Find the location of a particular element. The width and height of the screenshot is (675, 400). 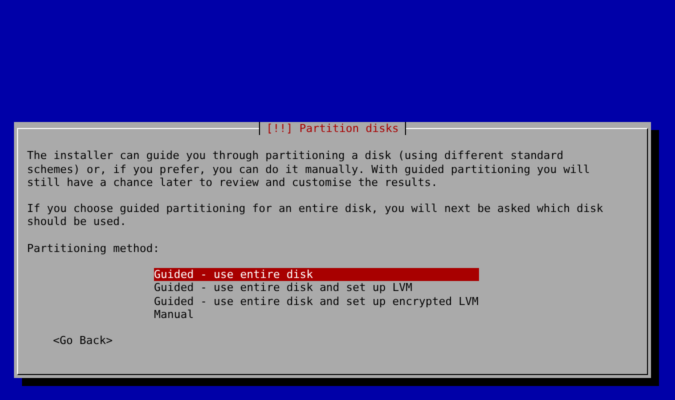

description-text: If you choose guided partitioning for an entire disk, you will next be asked which disk should be used. is located at coordinates (315, 215).